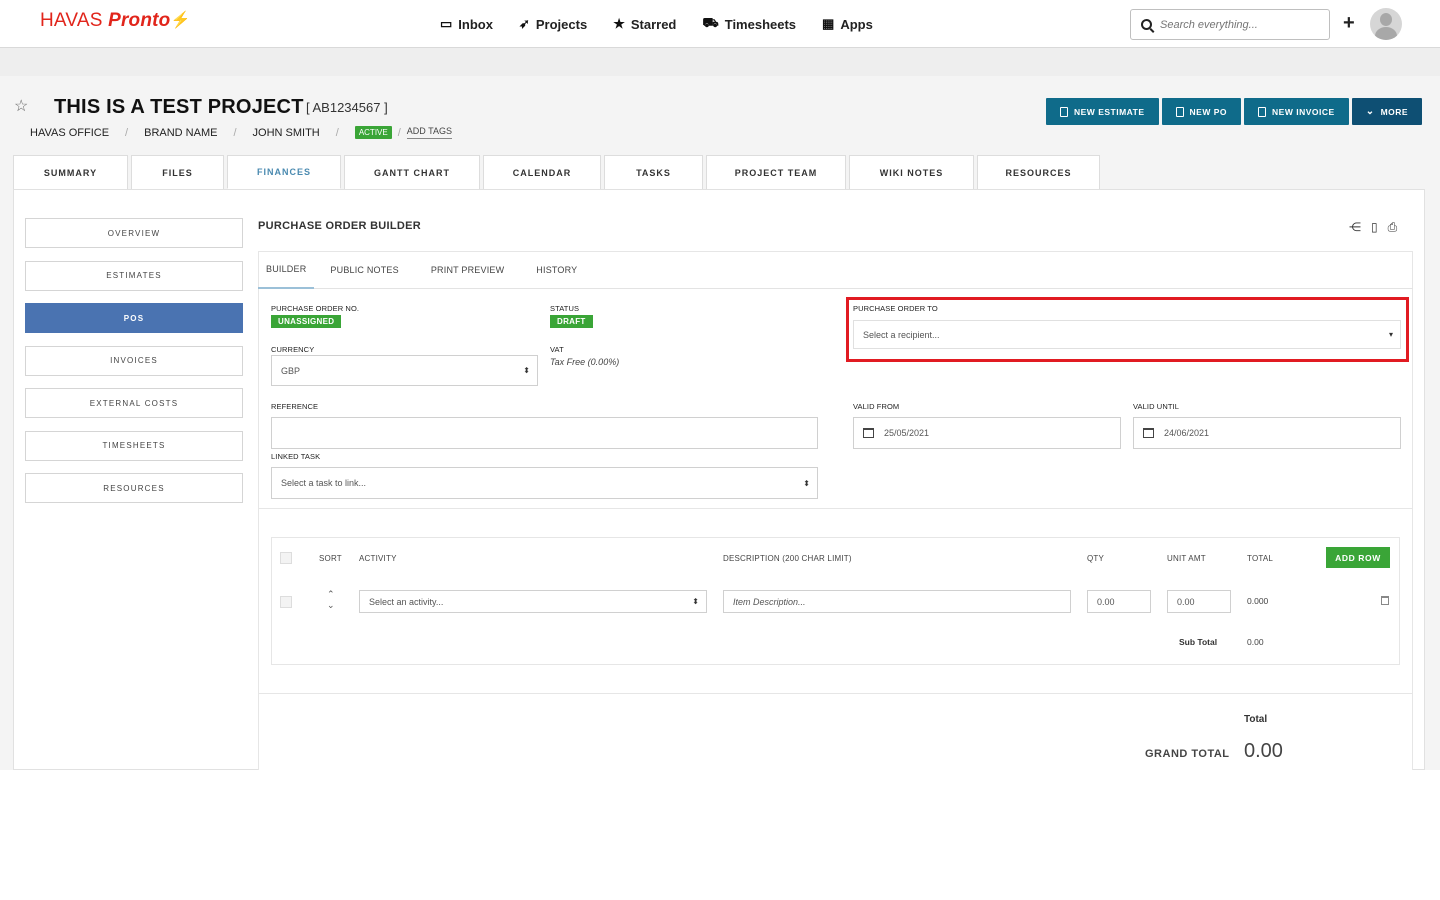 The width and height of the screenshot is (1440, 900). I want to click on tab-files: FILES, so click(177, 172).